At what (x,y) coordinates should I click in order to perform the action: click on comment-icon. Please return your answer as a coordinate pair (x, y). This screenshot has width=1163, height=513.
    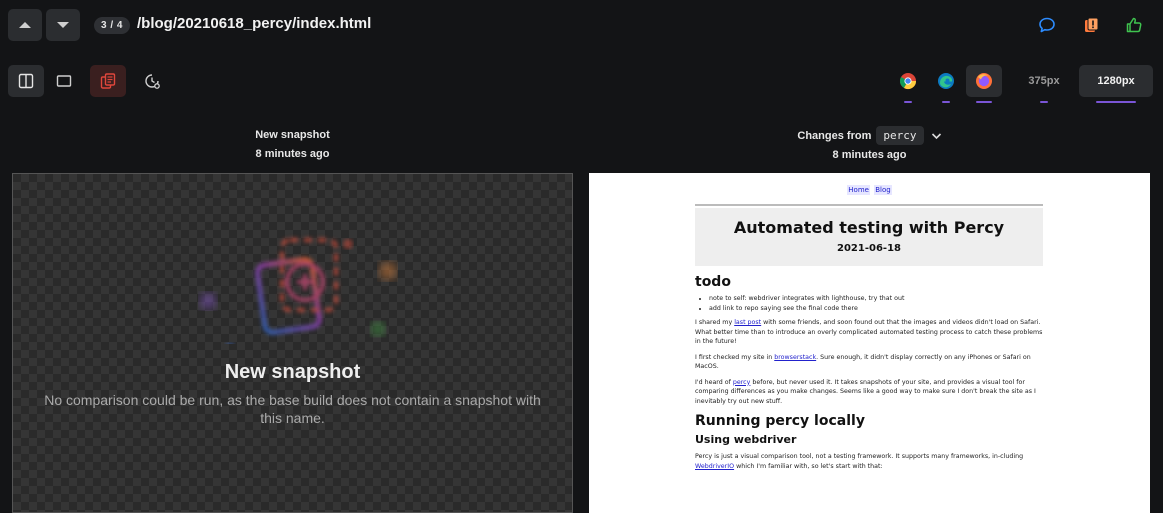
    Looking at the image, I should click on (1047, 25).